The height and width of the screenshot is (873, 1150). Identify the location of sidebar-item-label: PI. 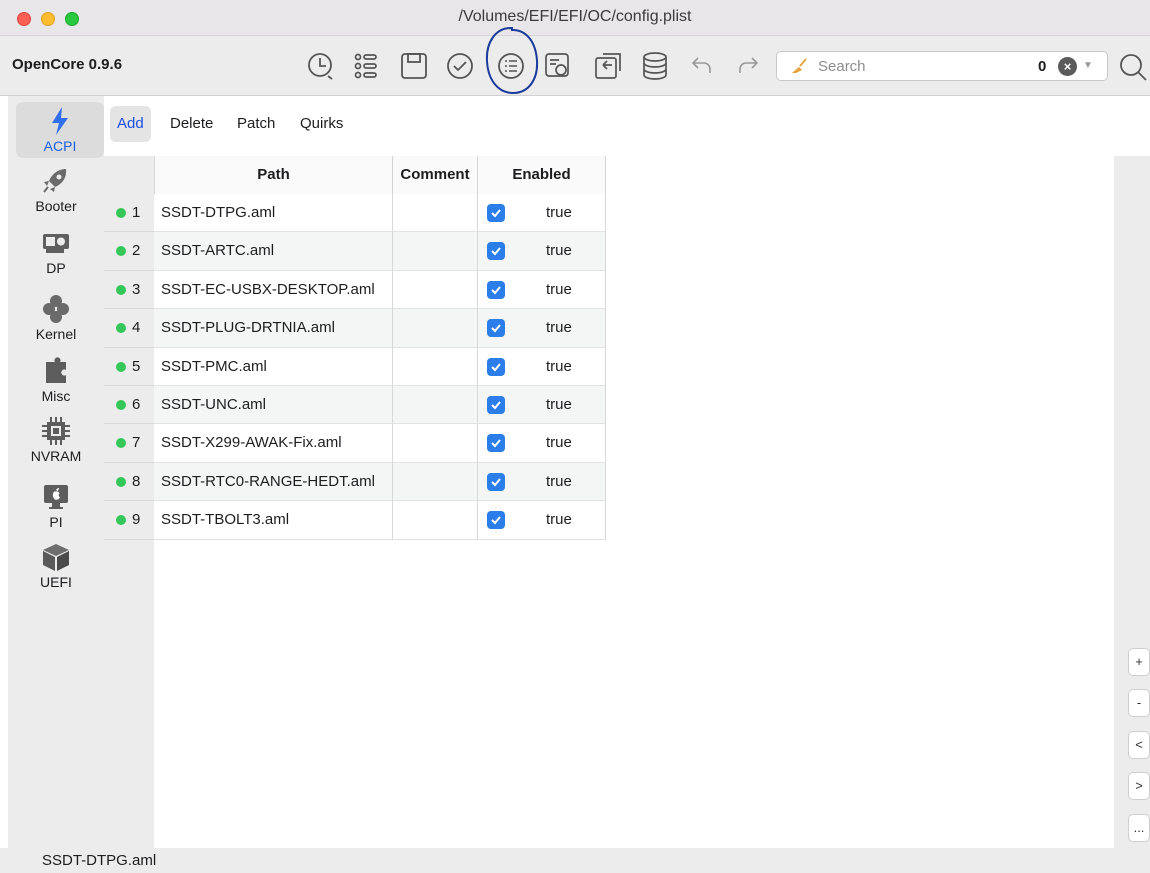
(56, 522).